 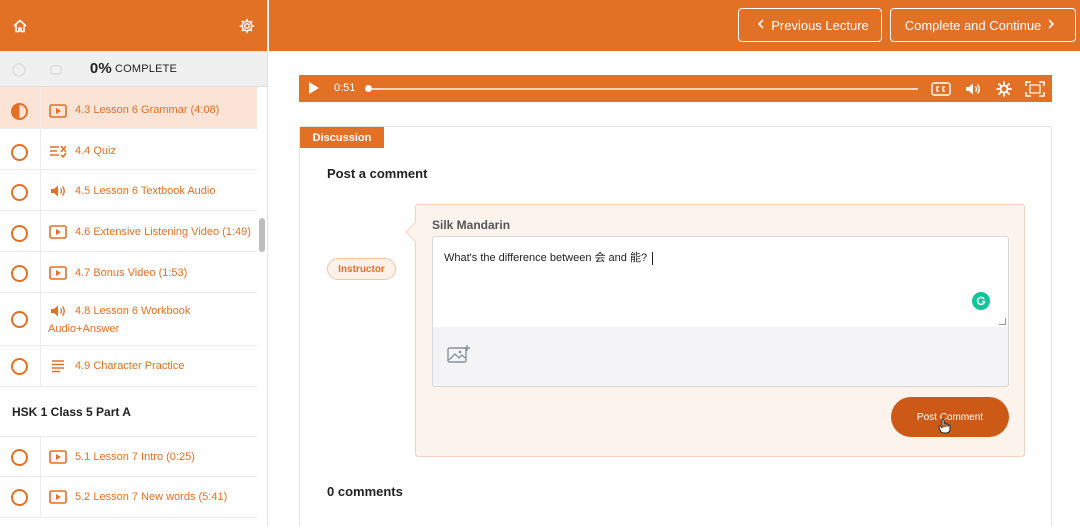 What do you see at coordinates (642, 89) in the screenshot?
I see `seek-bar` at bounding box center [642, 89].